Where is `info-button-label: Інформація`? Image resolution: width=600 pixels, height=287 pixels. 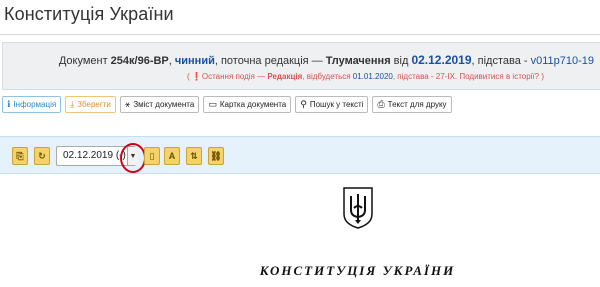
info-button-label: Інформація is located at coordinates (35, 104).